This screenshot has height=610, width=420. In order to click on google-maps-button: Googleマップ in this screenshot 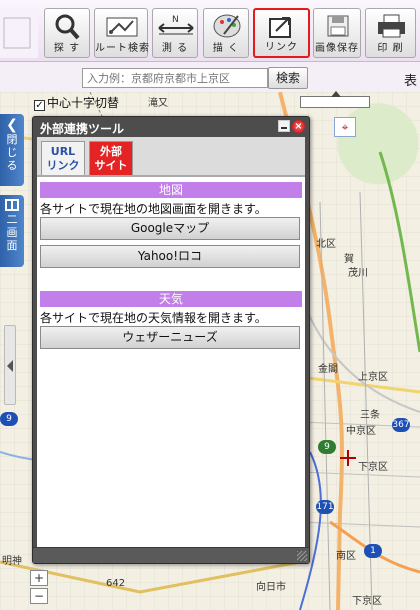, I will do `click(170, 228)`.